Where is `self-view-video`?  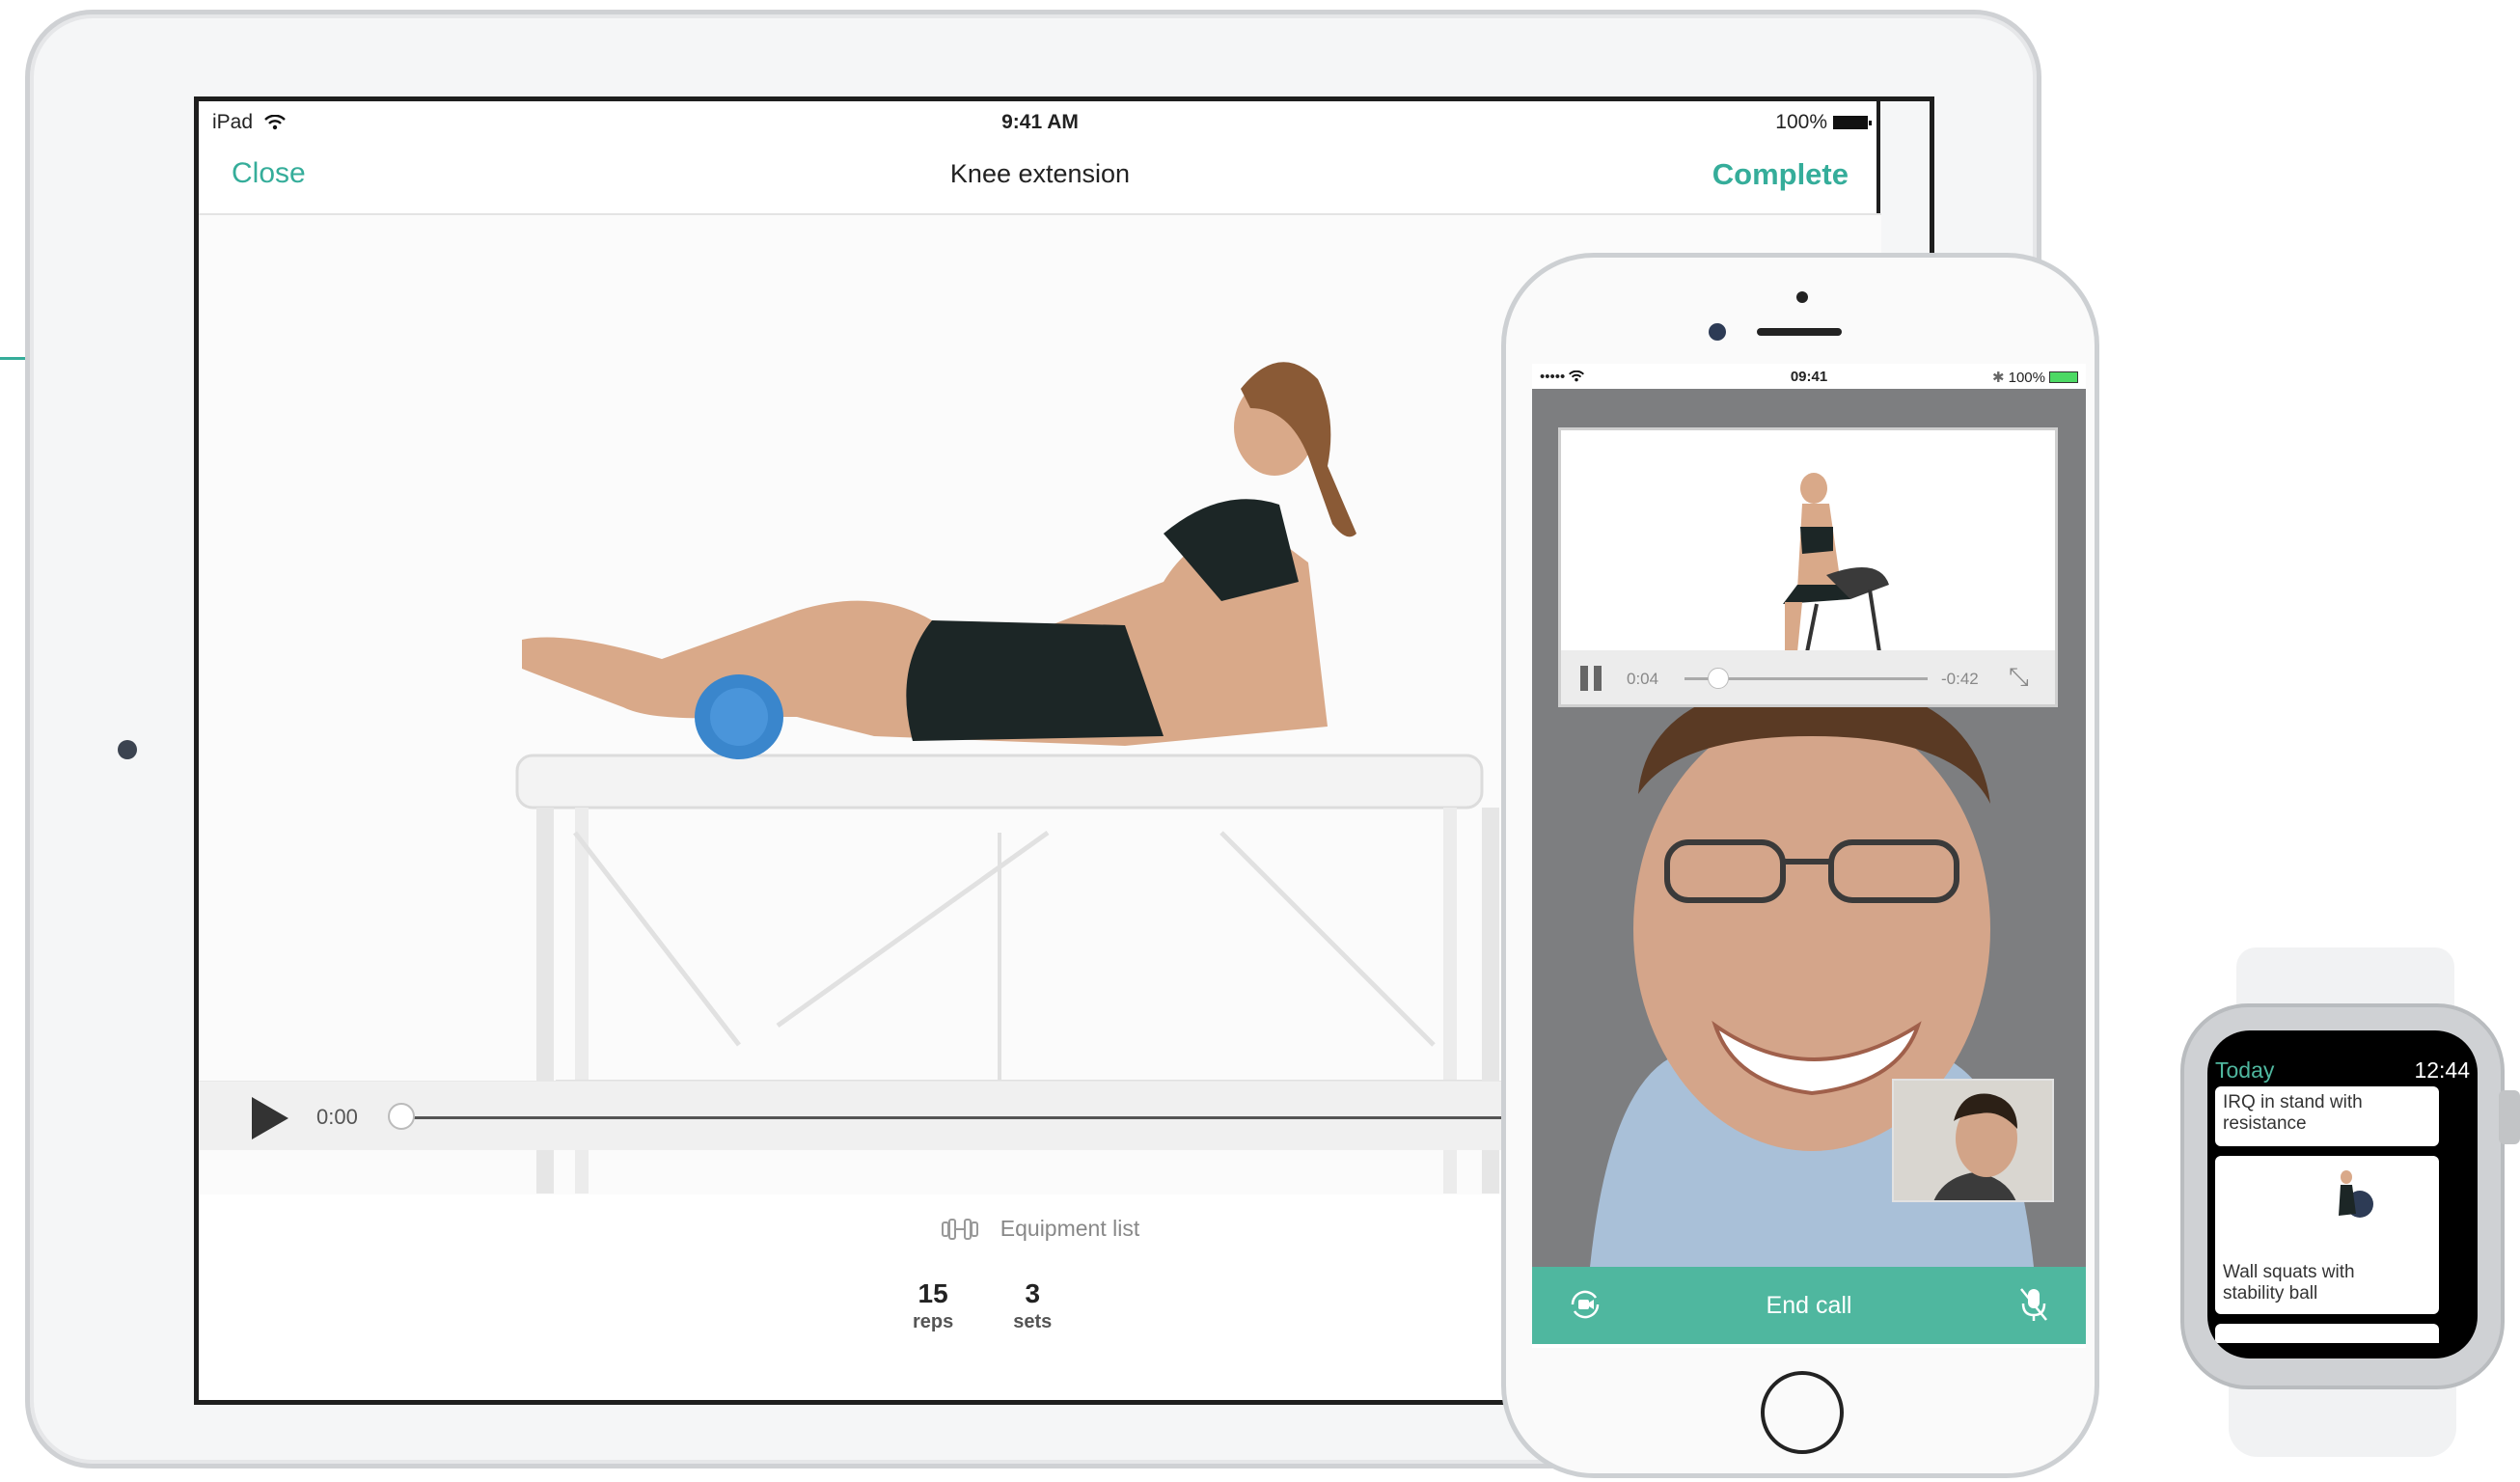
self-view-video is located at coordinates (1973, 1140).